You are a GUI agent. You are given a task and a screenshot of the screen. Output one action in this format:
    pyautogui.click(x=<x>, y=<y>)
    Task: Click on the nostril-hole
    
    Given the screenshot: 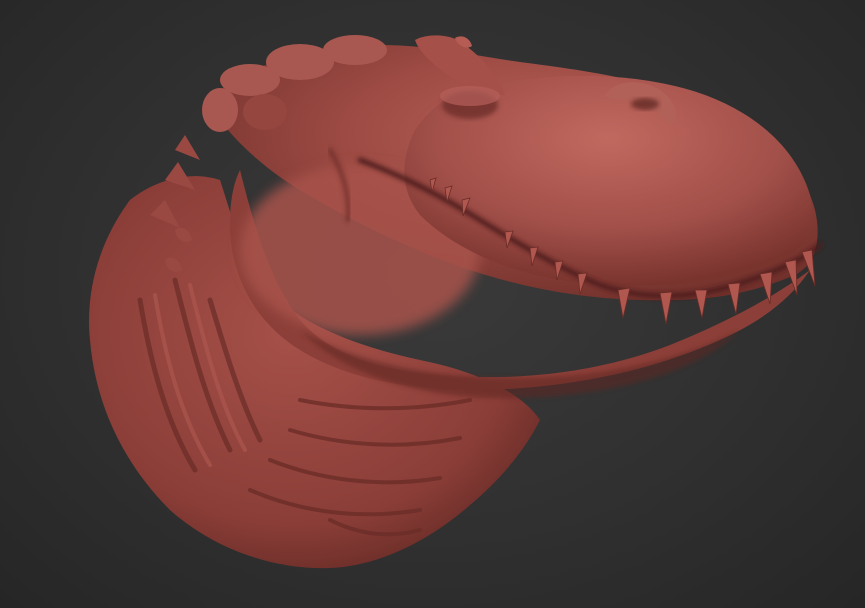 What is the action you would take?
    pyautogui.click(x=645, y=104)
    